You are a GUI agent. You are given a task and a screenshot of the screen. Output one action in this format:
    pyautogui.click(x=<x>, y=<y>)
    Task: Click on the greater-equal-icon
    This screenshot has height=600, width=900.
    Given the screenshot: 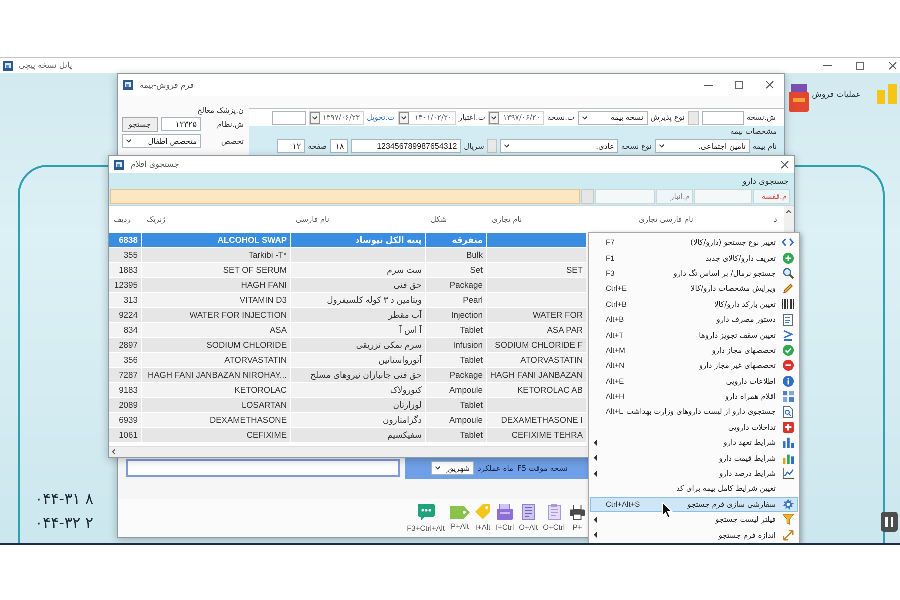 What is the action you would take?
    pyautogui.click(x=788, y=335)
    